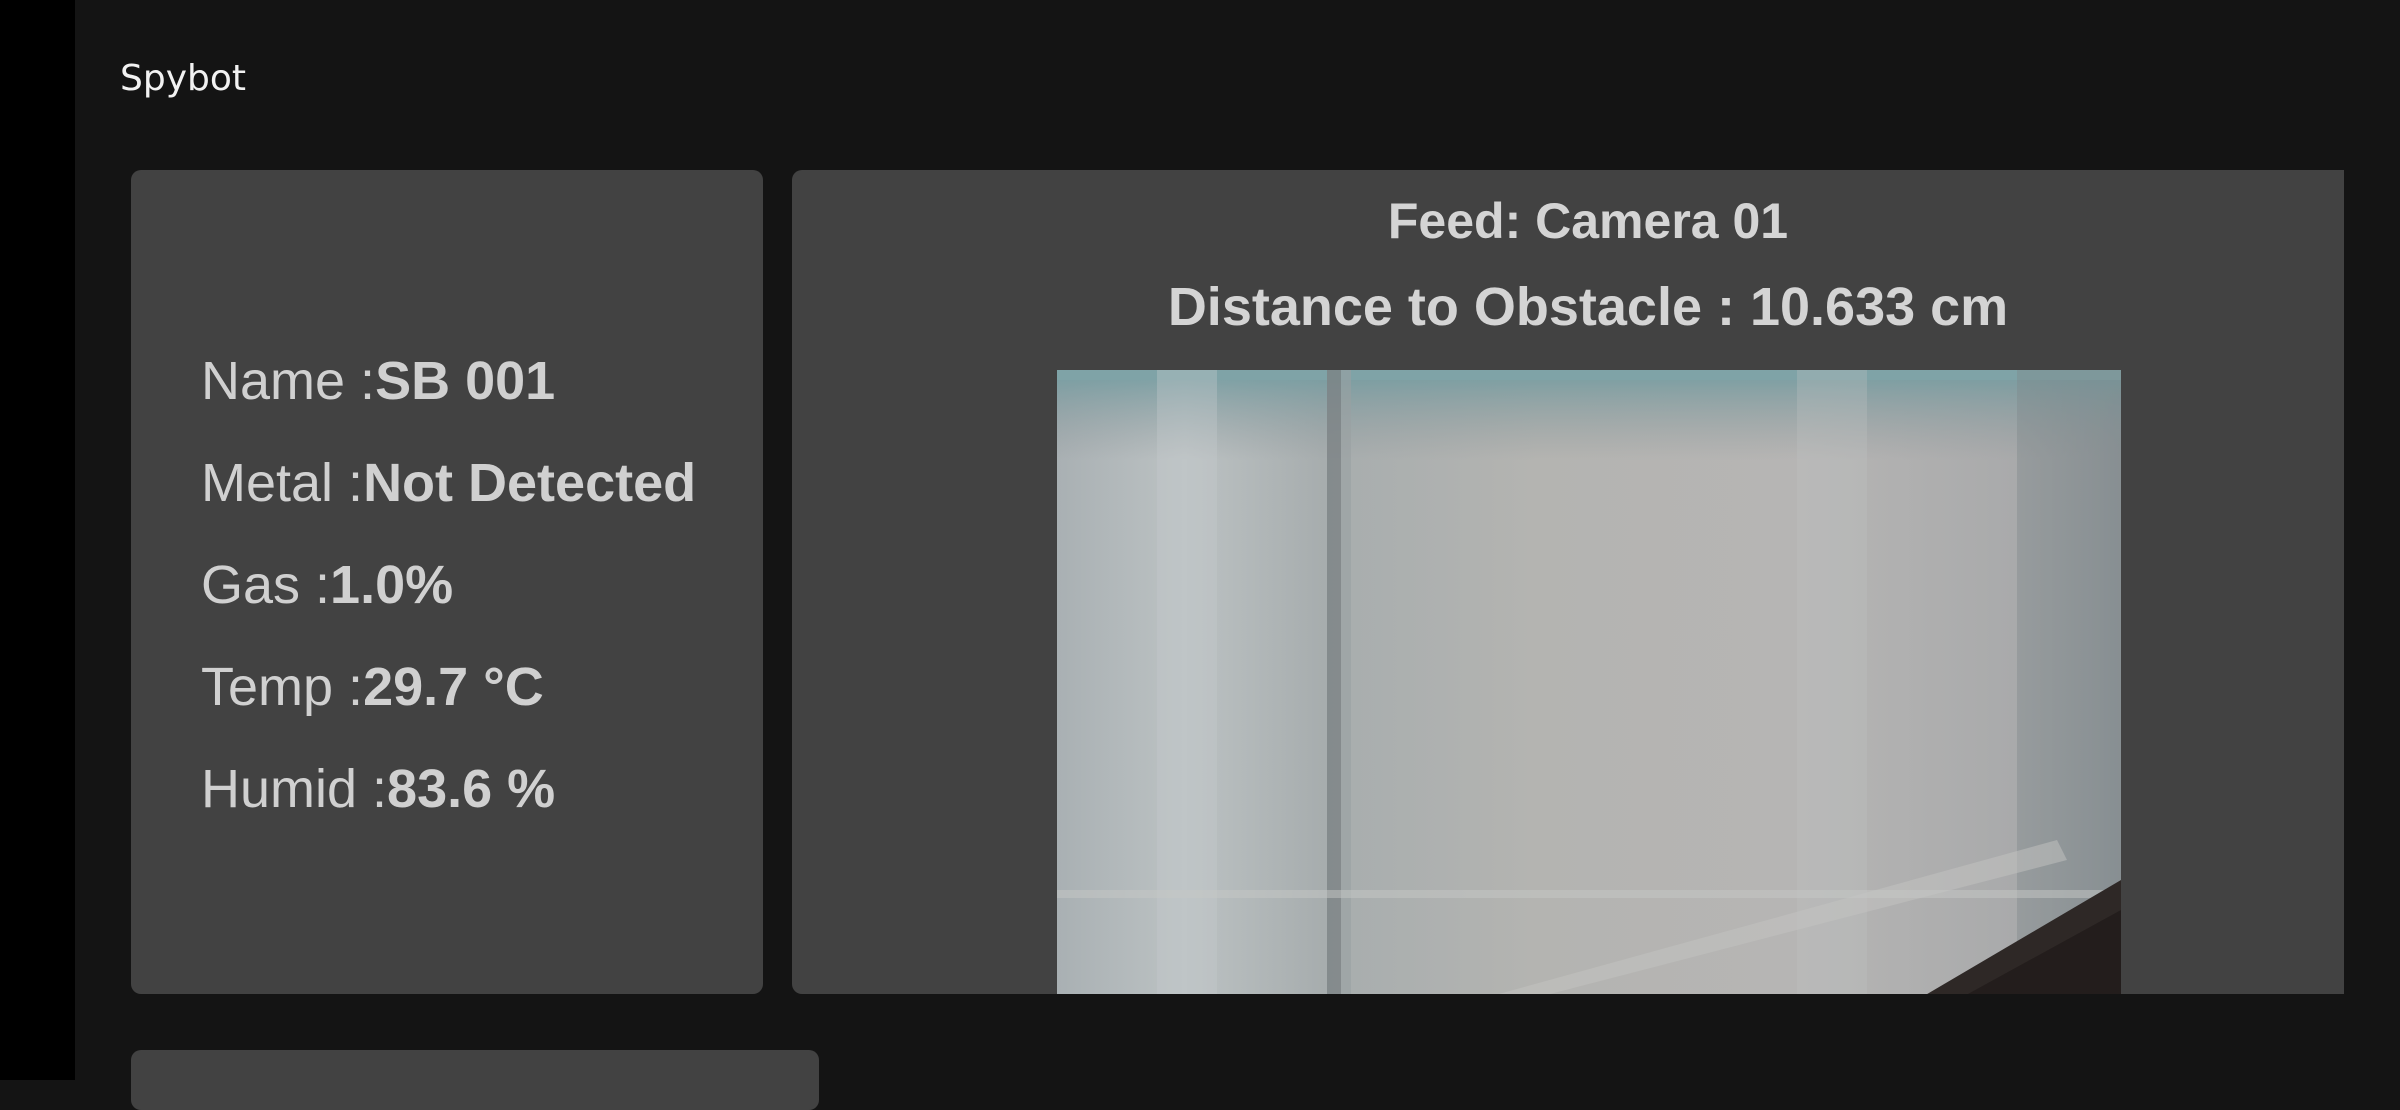 Image resolution: width=2400 pixels, height=1110 pixels. I want to click on info-row-metal: Metal :Not Detected, so click(448, 483).